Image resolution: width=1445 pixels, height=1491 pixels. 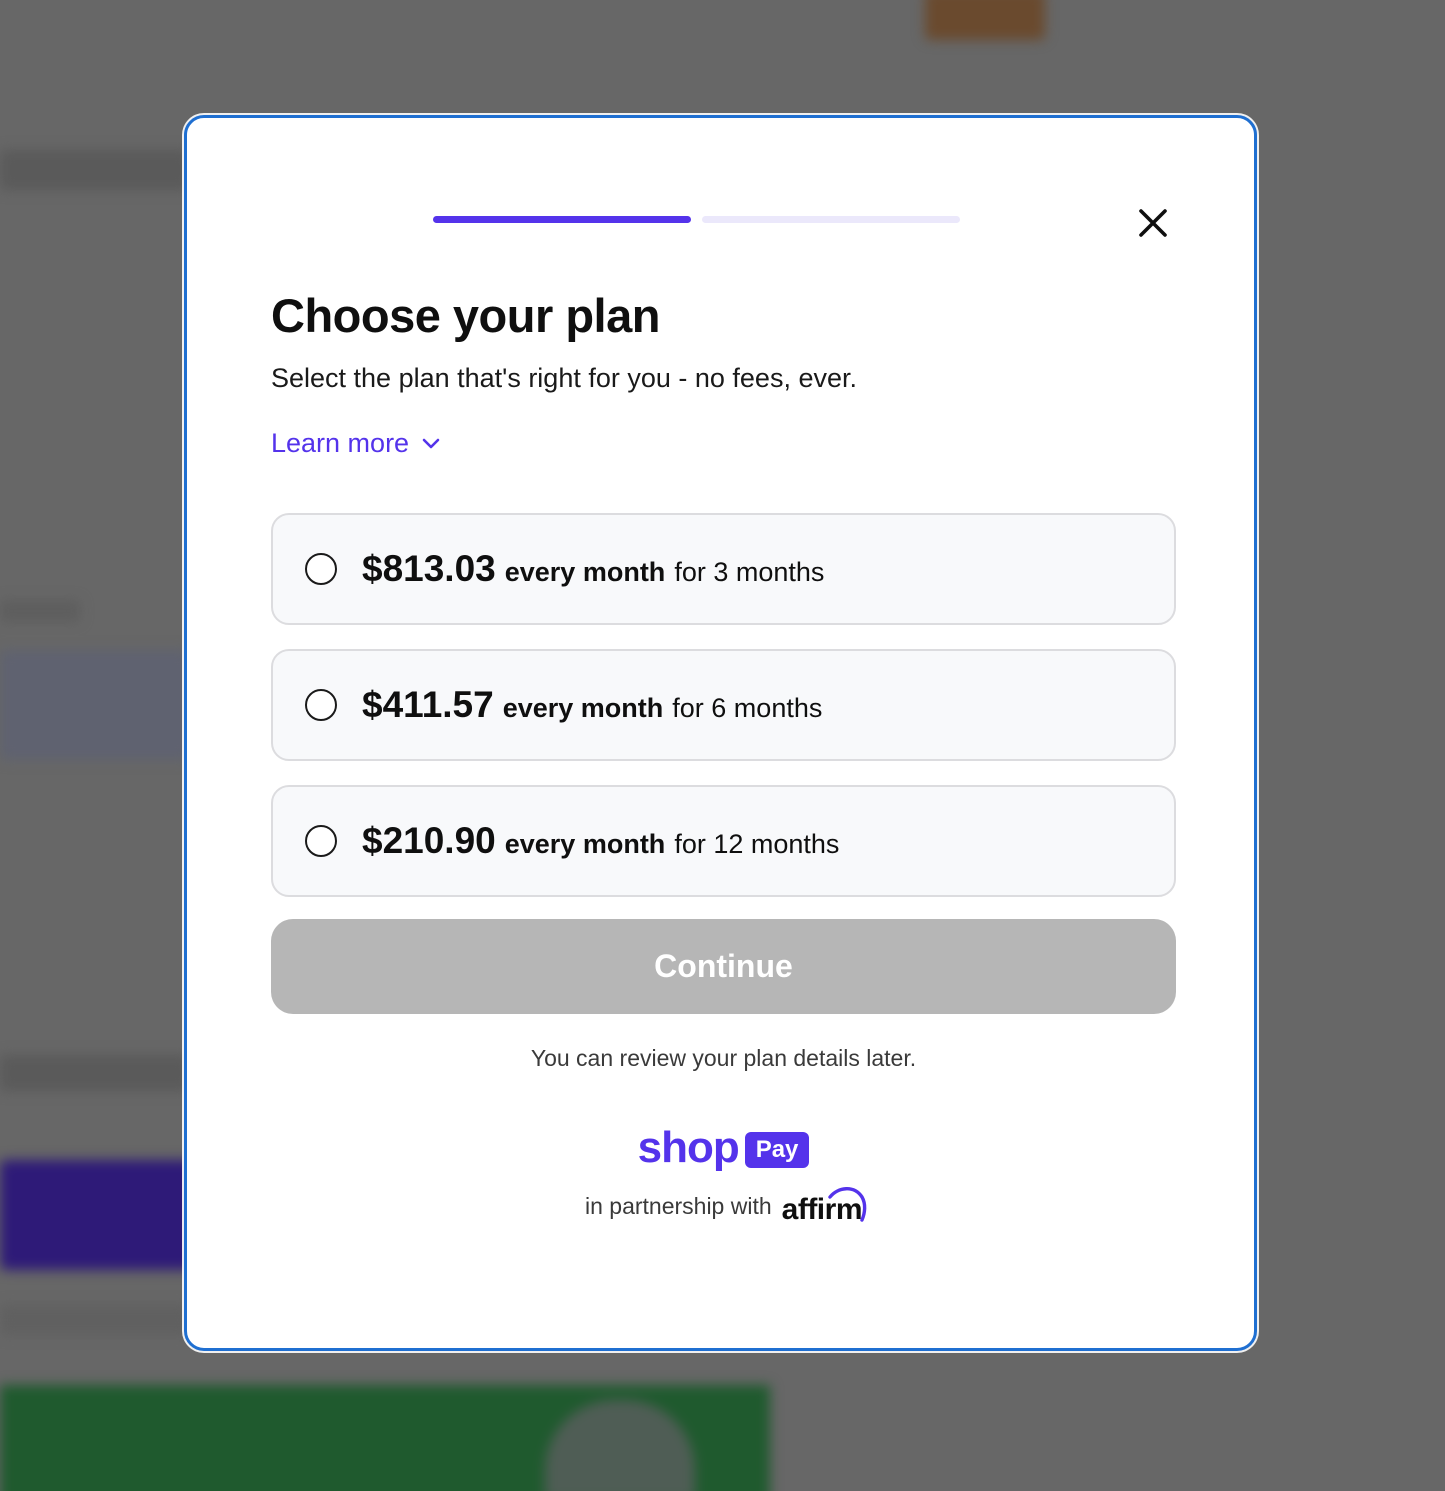 I want to click on plan-text: $813.03 every month for 3 months, so click(x=593, y=569).